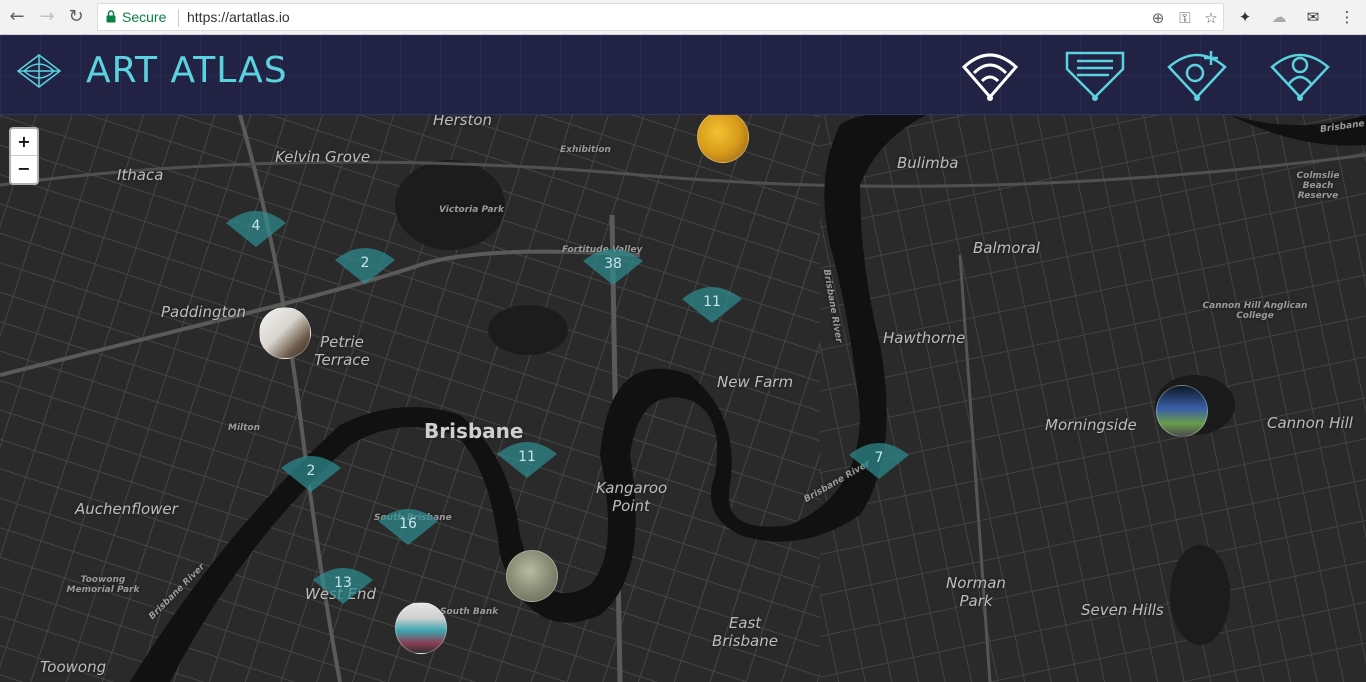  I want to click on place-label: Exhibition, so click(585, 150).